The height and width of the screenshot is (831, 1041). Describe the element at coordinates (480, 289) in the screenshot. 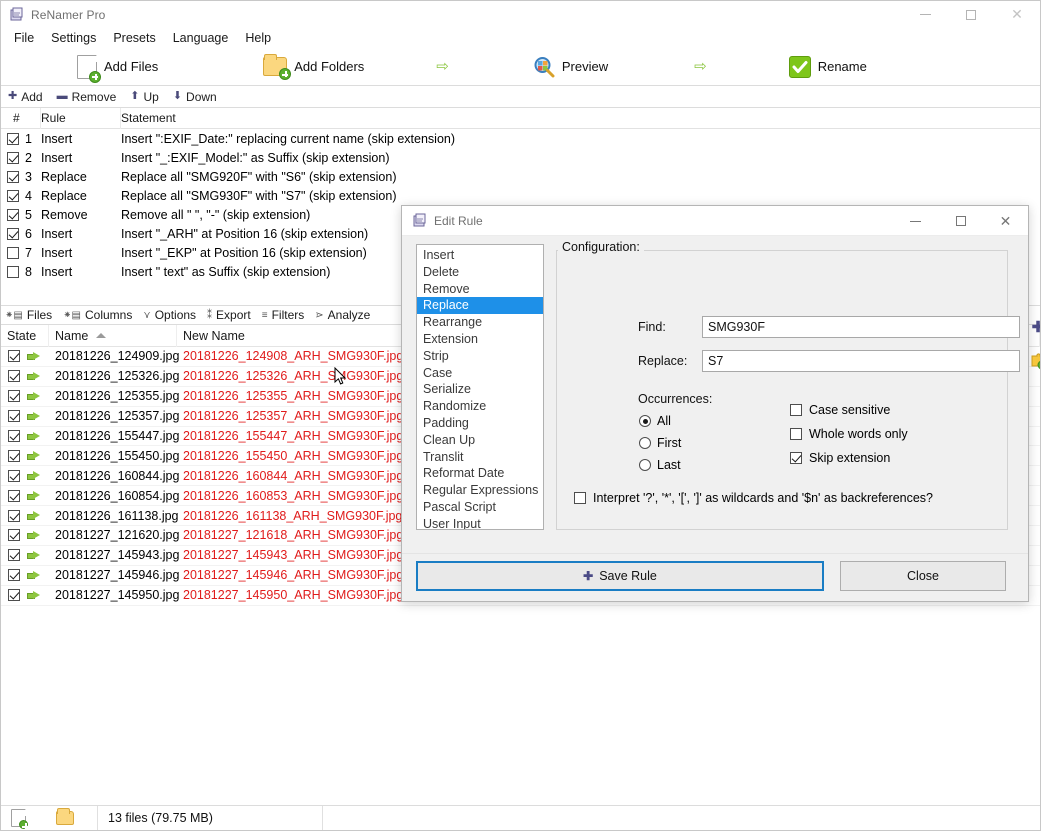

I see `rule-type-item-remove: Remove` at that location.